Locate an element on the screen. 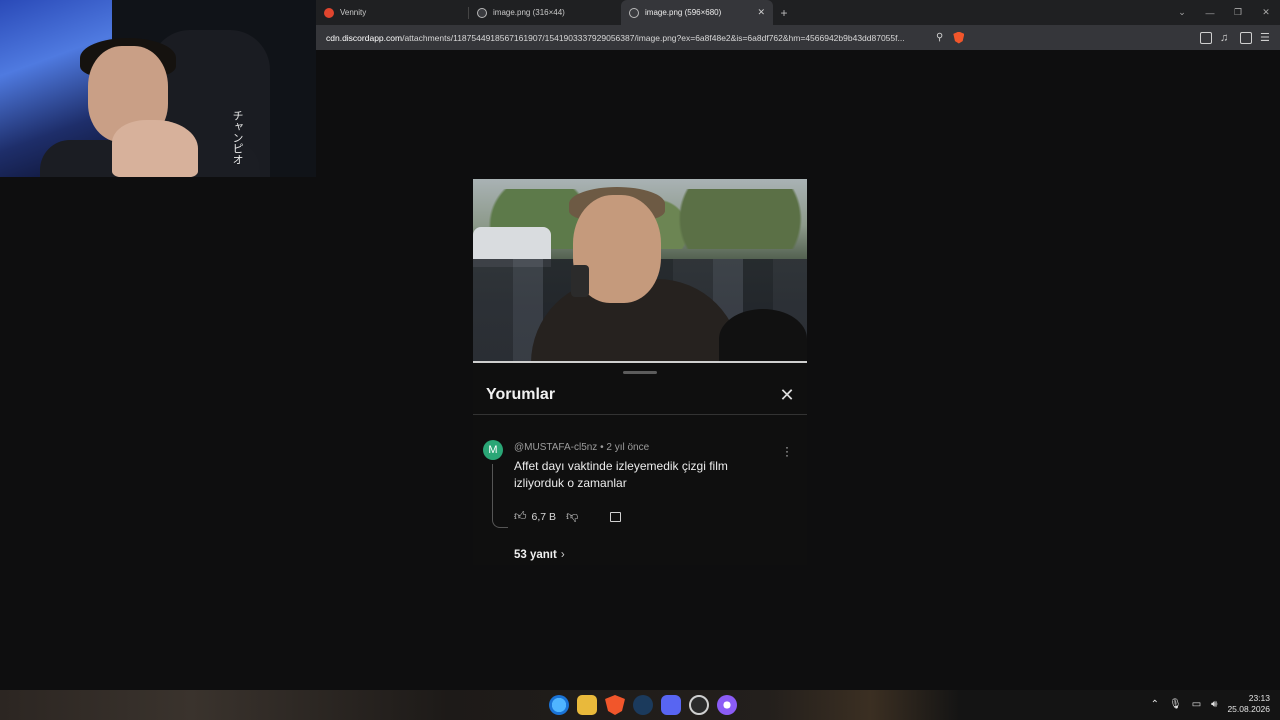 This screenshot has width=1280, height=720. microphone-icon: 🎙︎ is located at coordinates (1175, 704).